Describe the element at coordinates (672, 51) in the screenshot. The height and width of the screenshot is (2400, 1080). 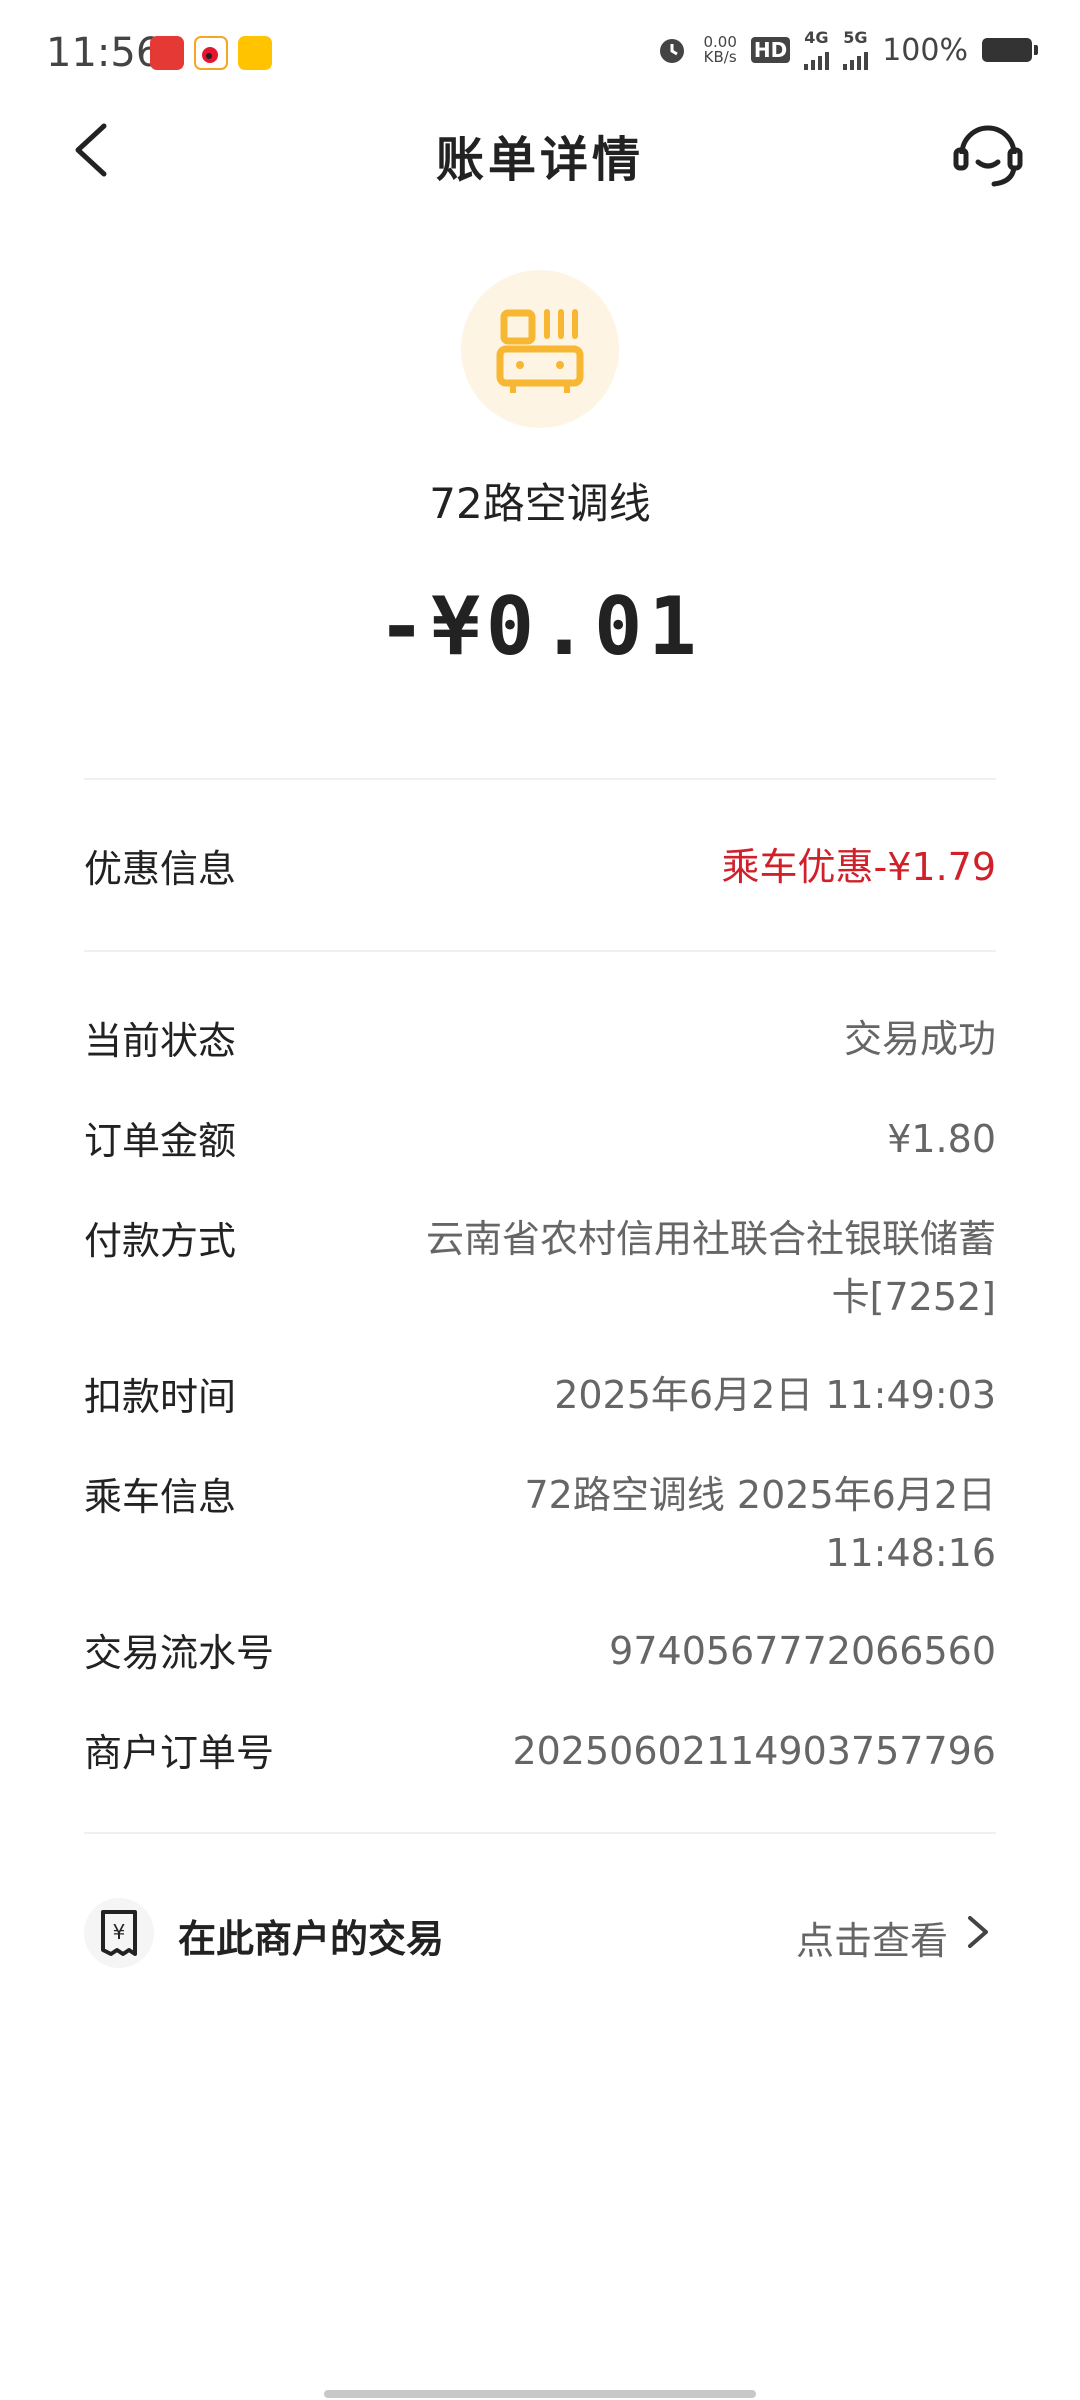
I see `alarm-icon` at that location.